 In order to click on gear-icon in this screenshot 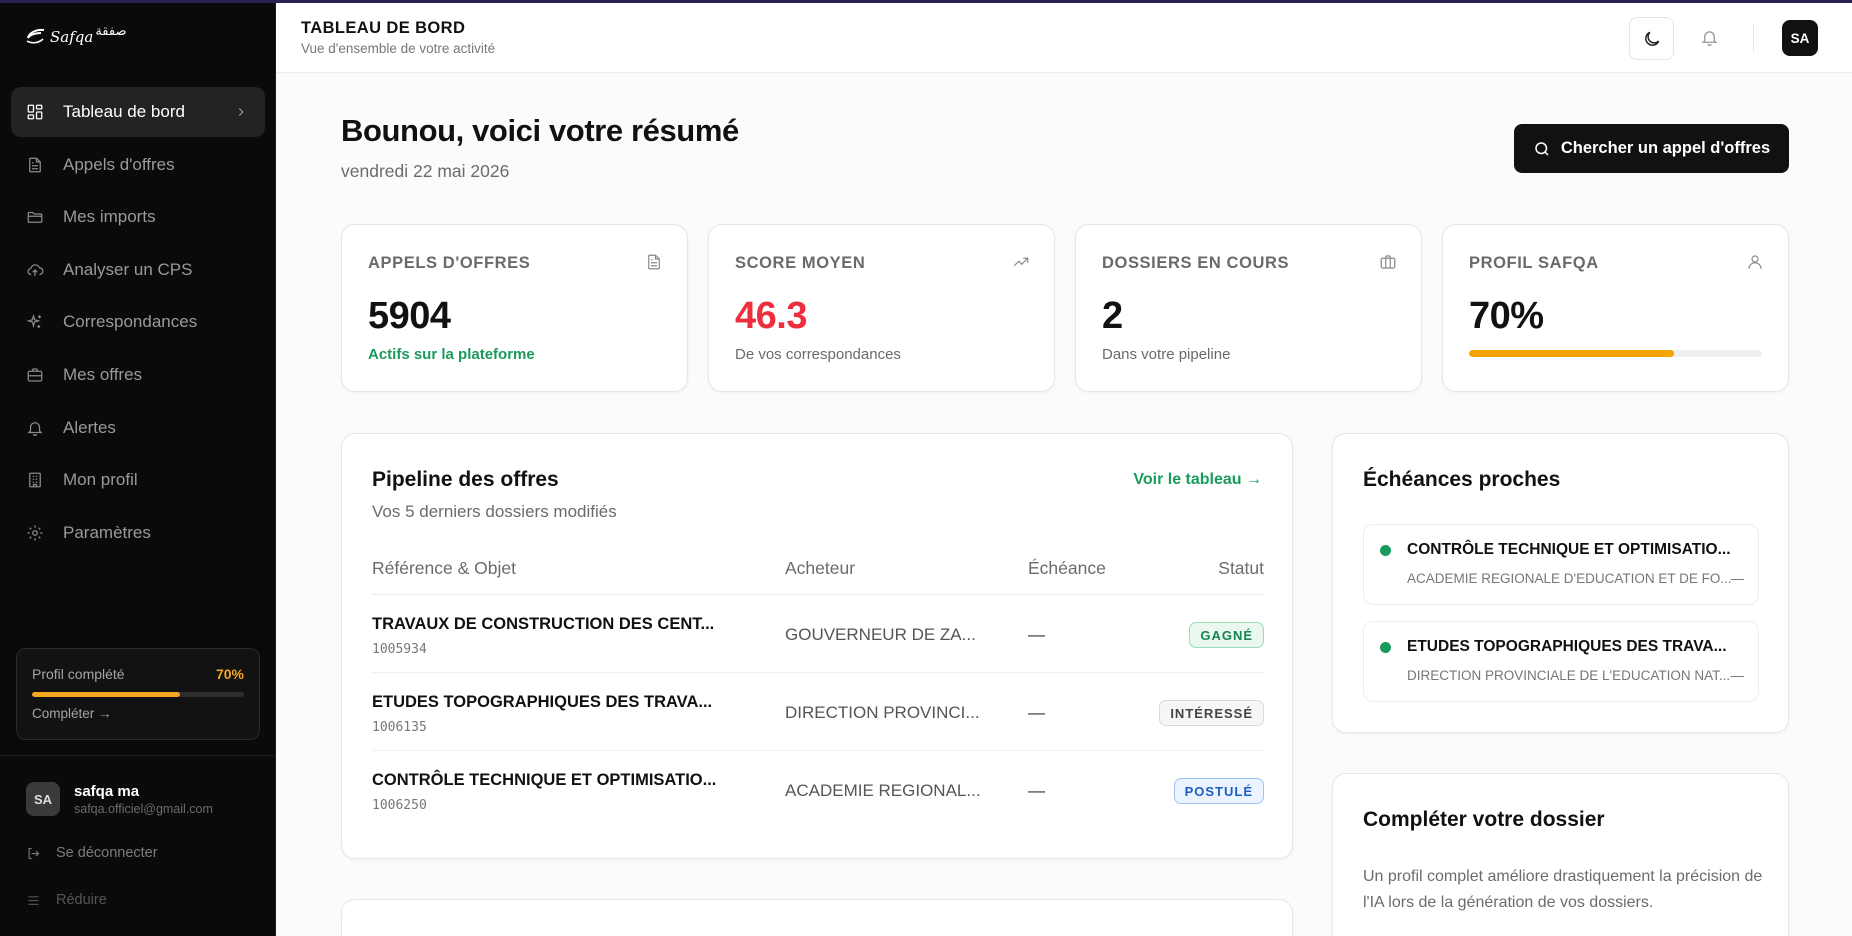, I will do `click(35, 533)`.